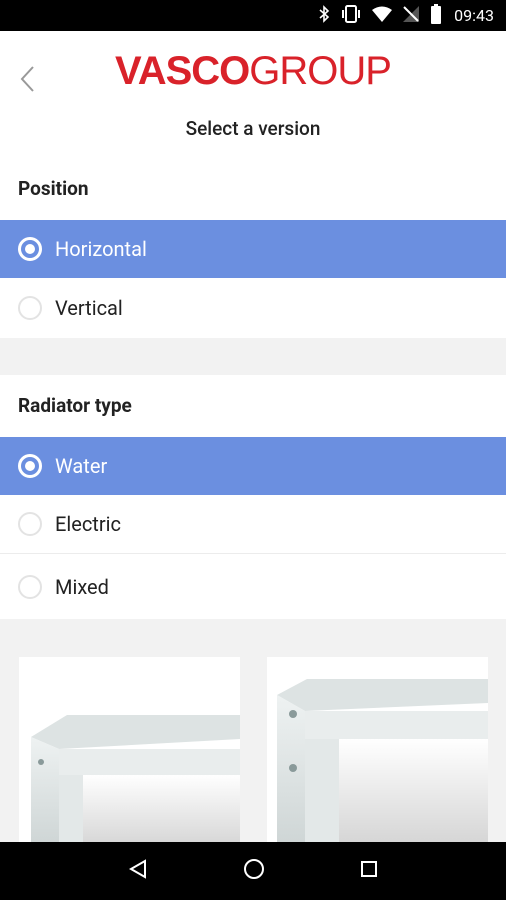 This screenshot has width=506, height=900. I want to click on navigation-bar, so click(253, 871).